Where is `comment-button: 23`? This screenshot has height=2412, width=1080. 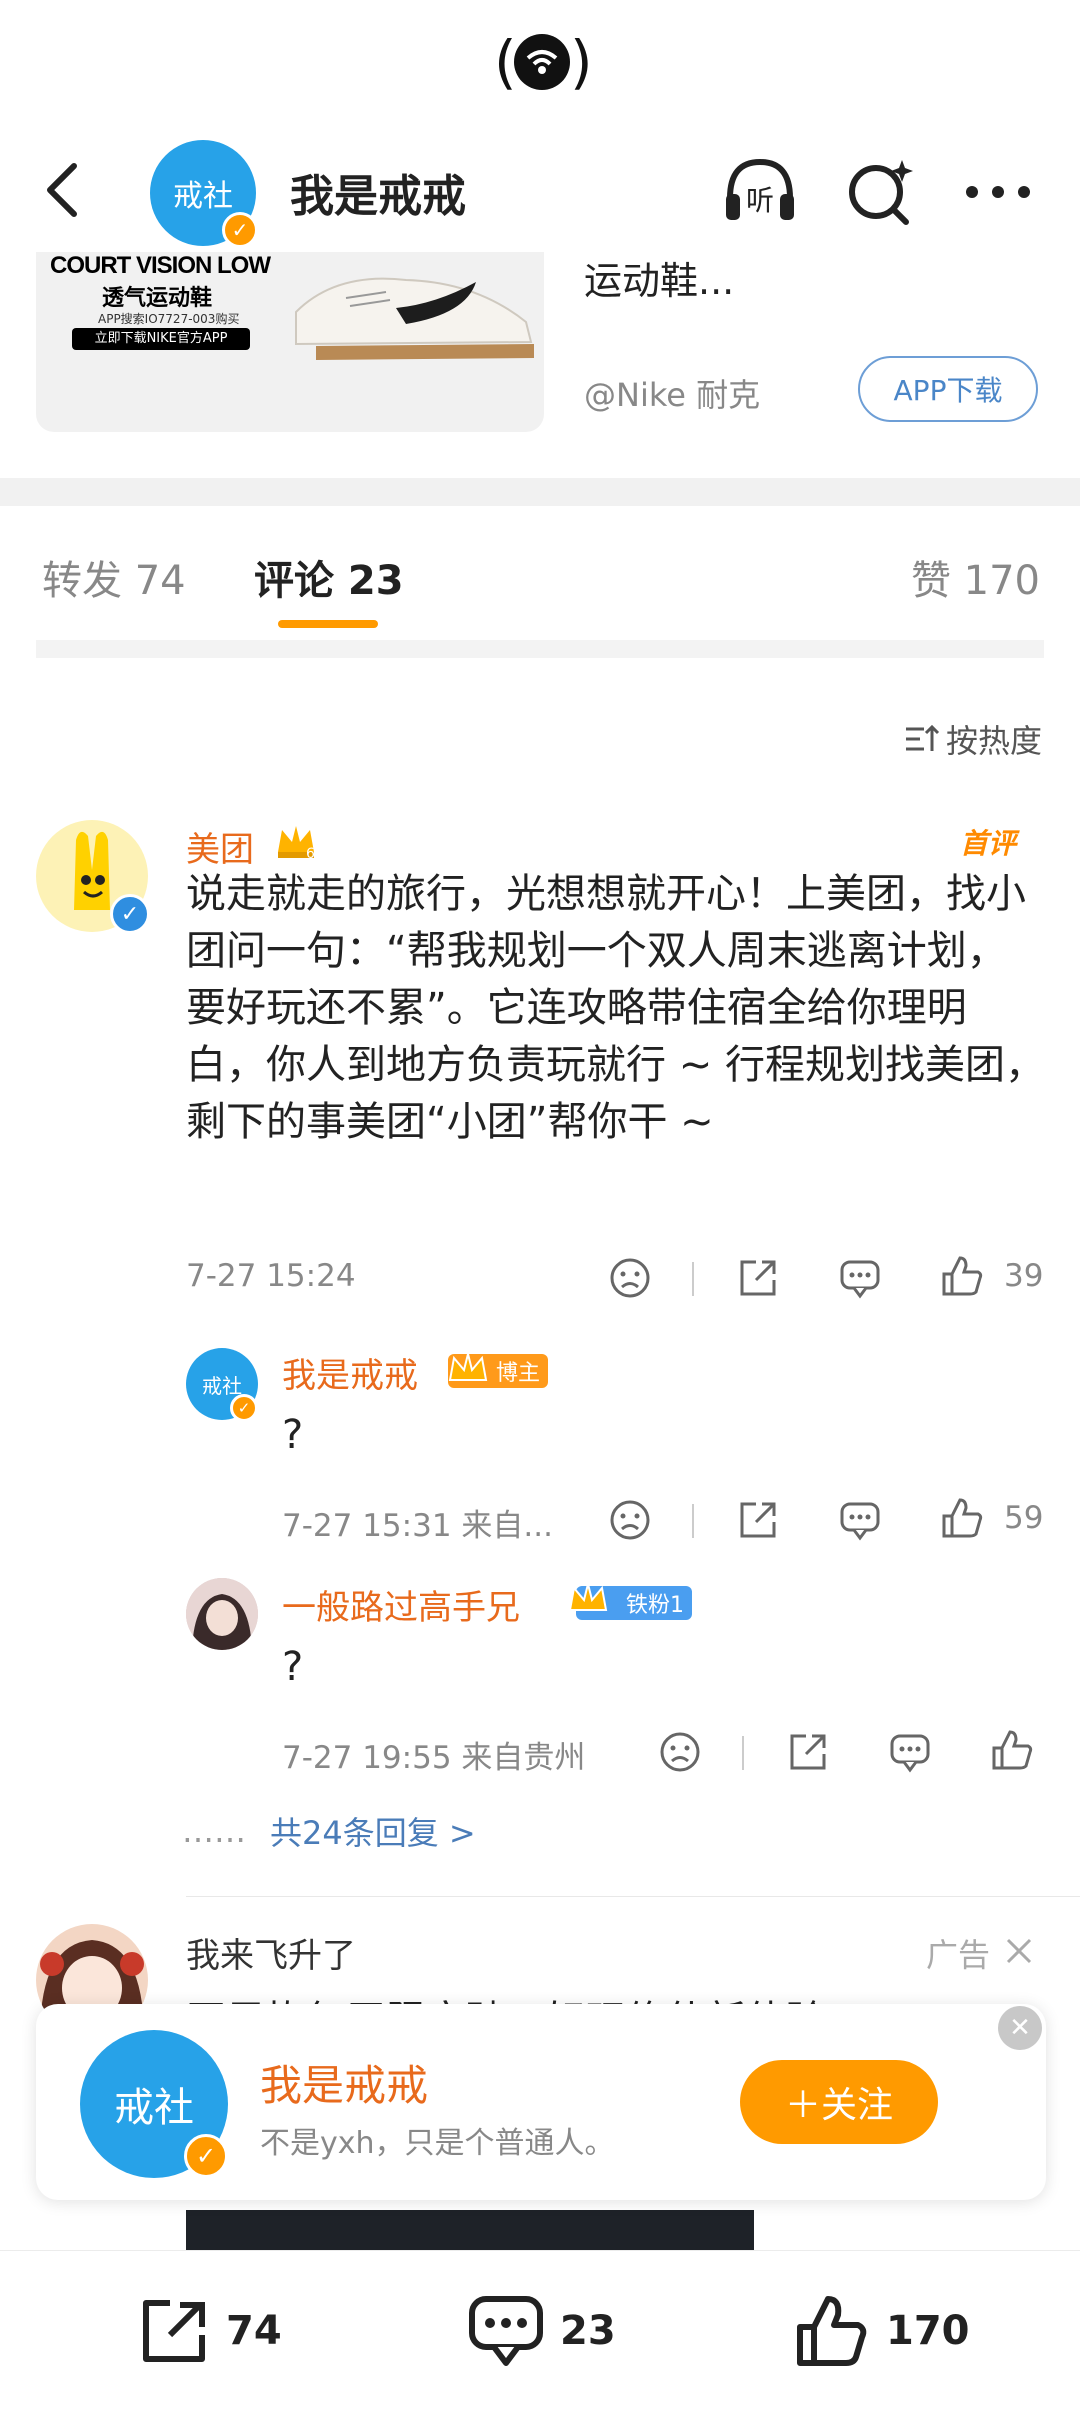 comment-button: 23 is located at coordinates (541, 2331).